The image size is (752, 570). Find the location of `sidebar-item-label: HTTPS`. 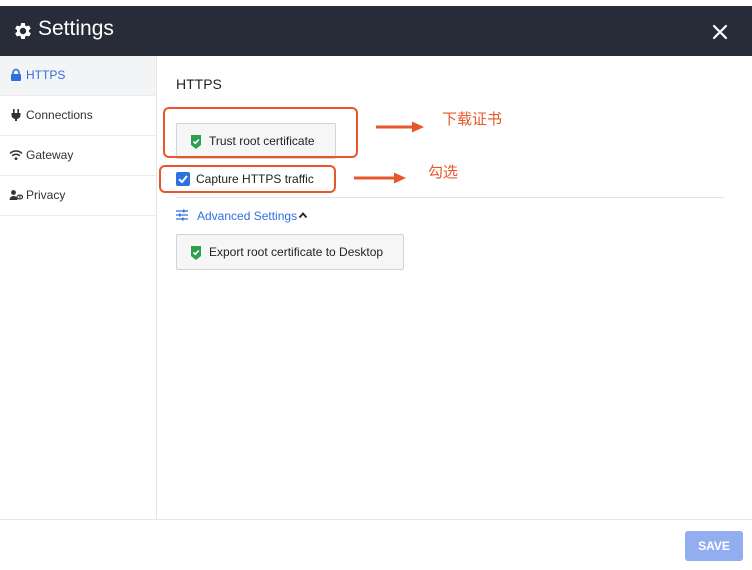

sidebar-item-label: HTTPS is located at coordinates (46, 75).